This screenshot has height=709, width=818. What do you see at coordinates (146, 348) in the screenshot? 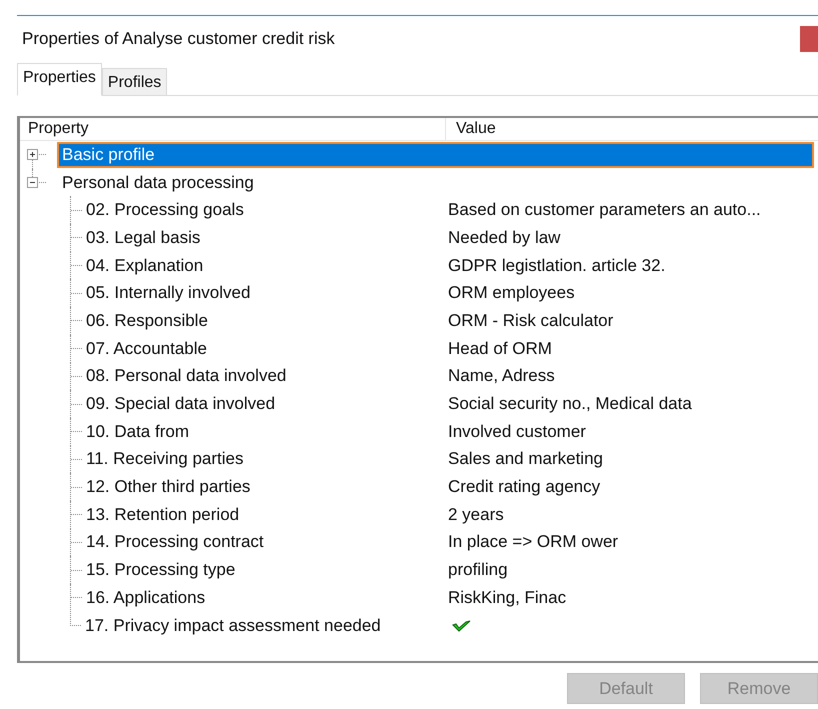
I see `property-name: 07. Accountable` at bounding box center [146, 348].